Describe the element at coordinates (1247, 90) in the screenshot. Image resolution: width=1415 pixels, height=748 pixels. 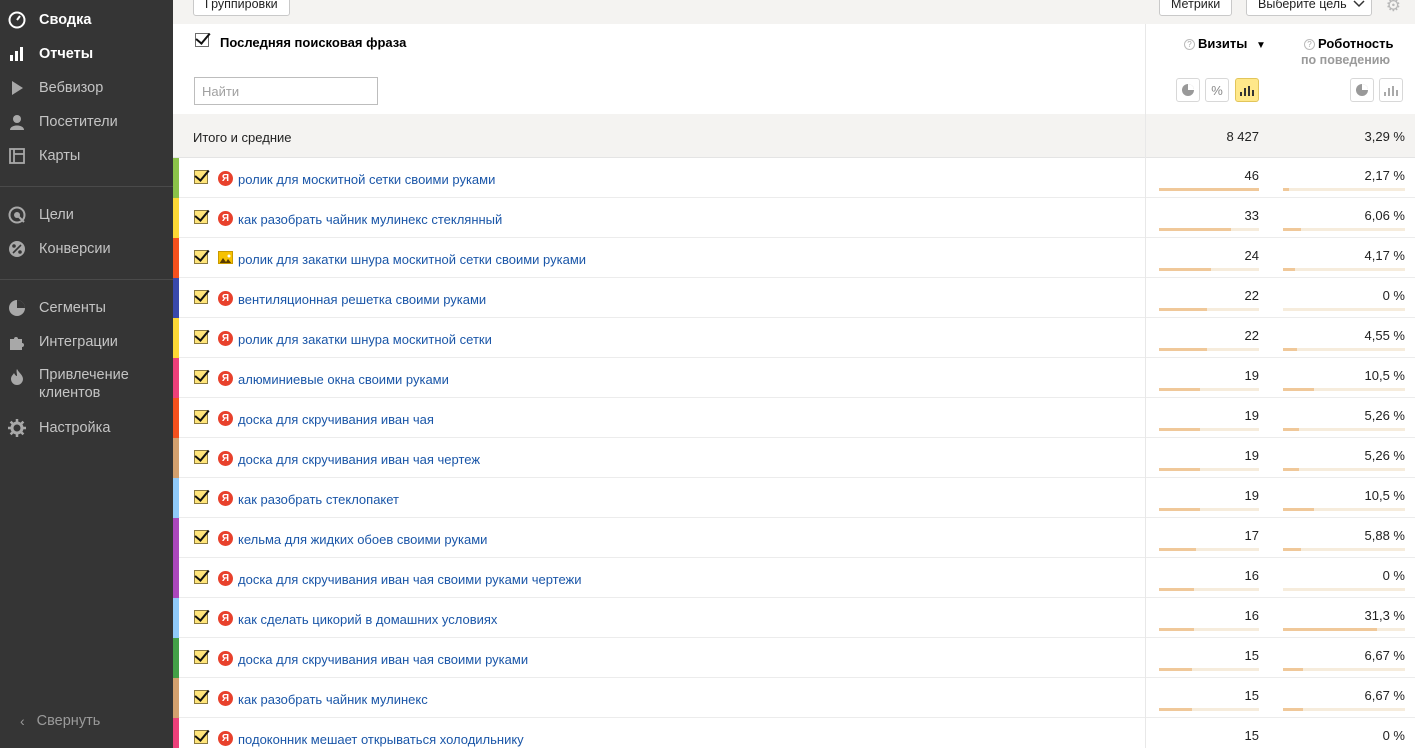
I see `bar-view-button` at that location.